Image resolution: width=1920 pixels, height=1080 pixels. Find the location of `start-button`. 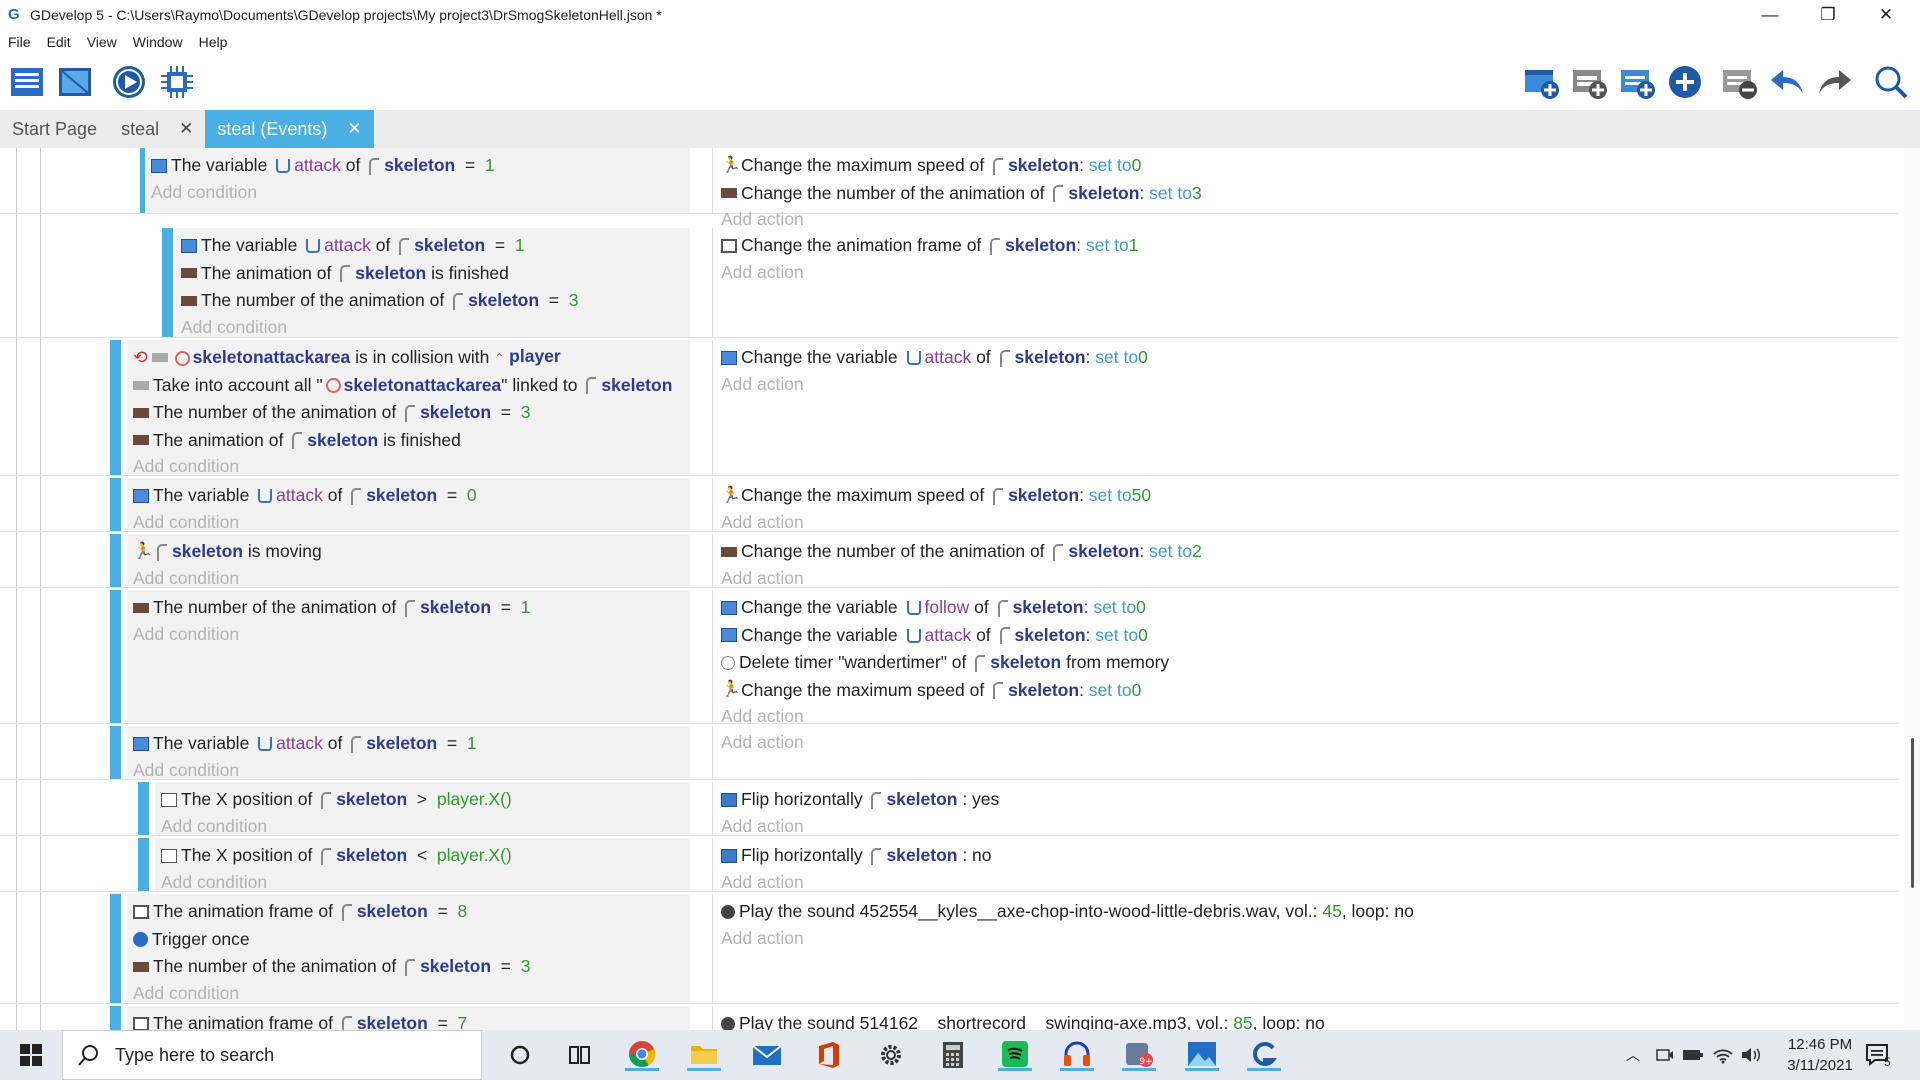

start-button is located at coordinates (31, 1055).